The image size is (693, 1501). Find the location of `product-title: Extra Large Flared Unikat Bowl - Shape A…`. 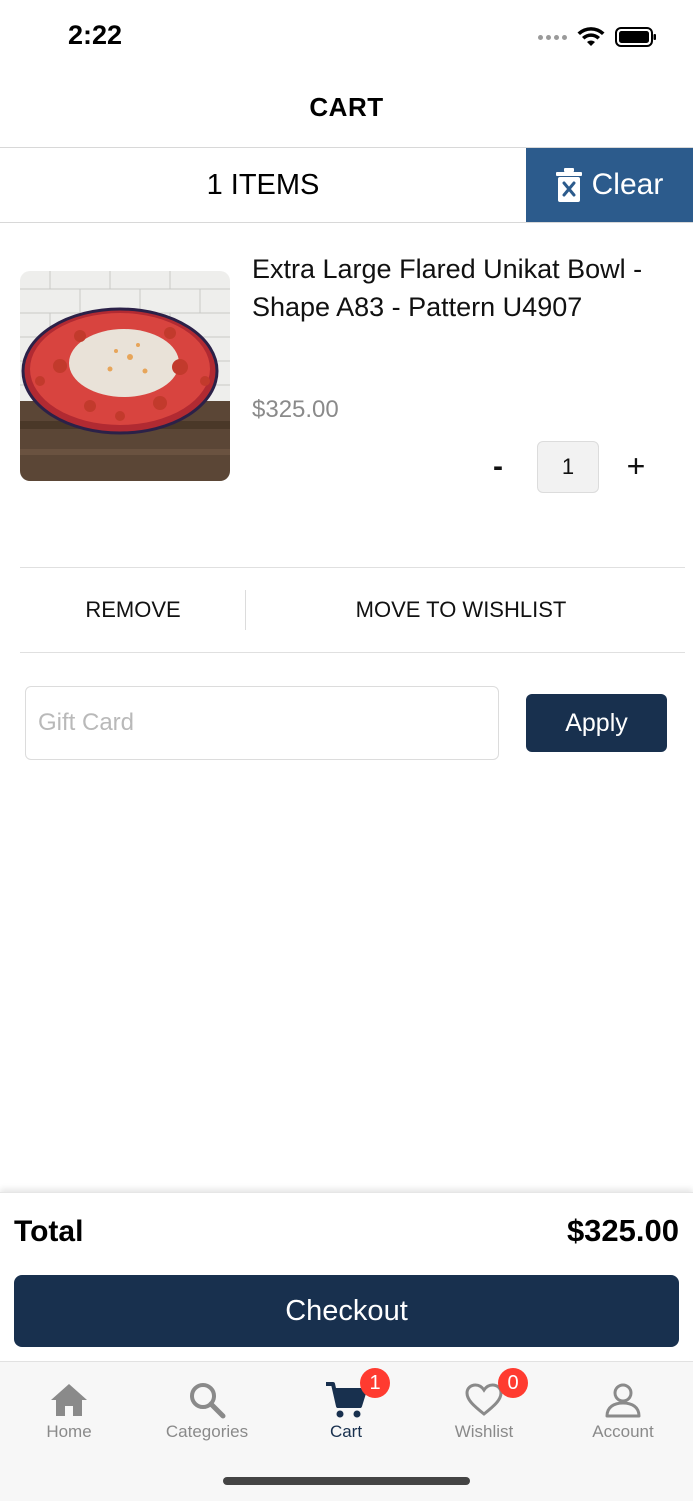

product-title: Extra Large Flared Unikat Bowl - Shape A… is located at coordinates (467, 288).